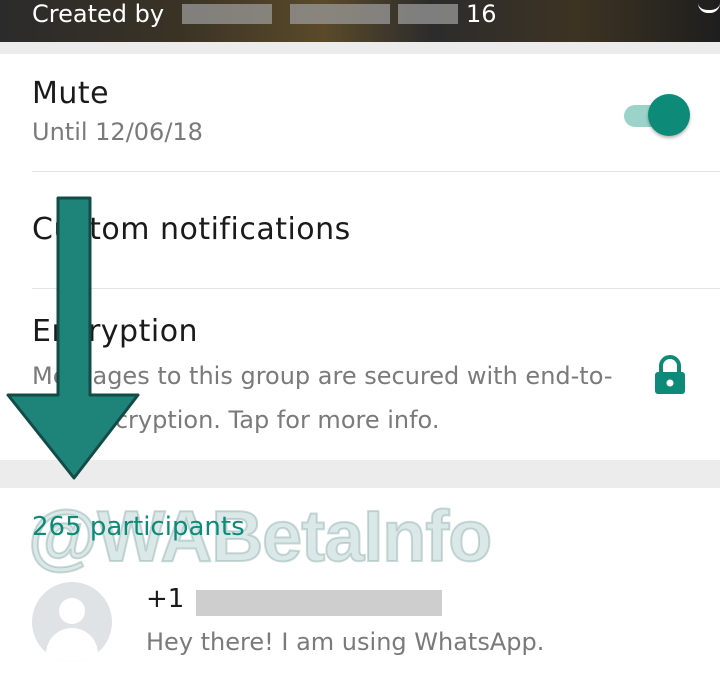 The width and height of the screenshot is (720, 691). I want to click on header-edit-icon, so click(709, 6).